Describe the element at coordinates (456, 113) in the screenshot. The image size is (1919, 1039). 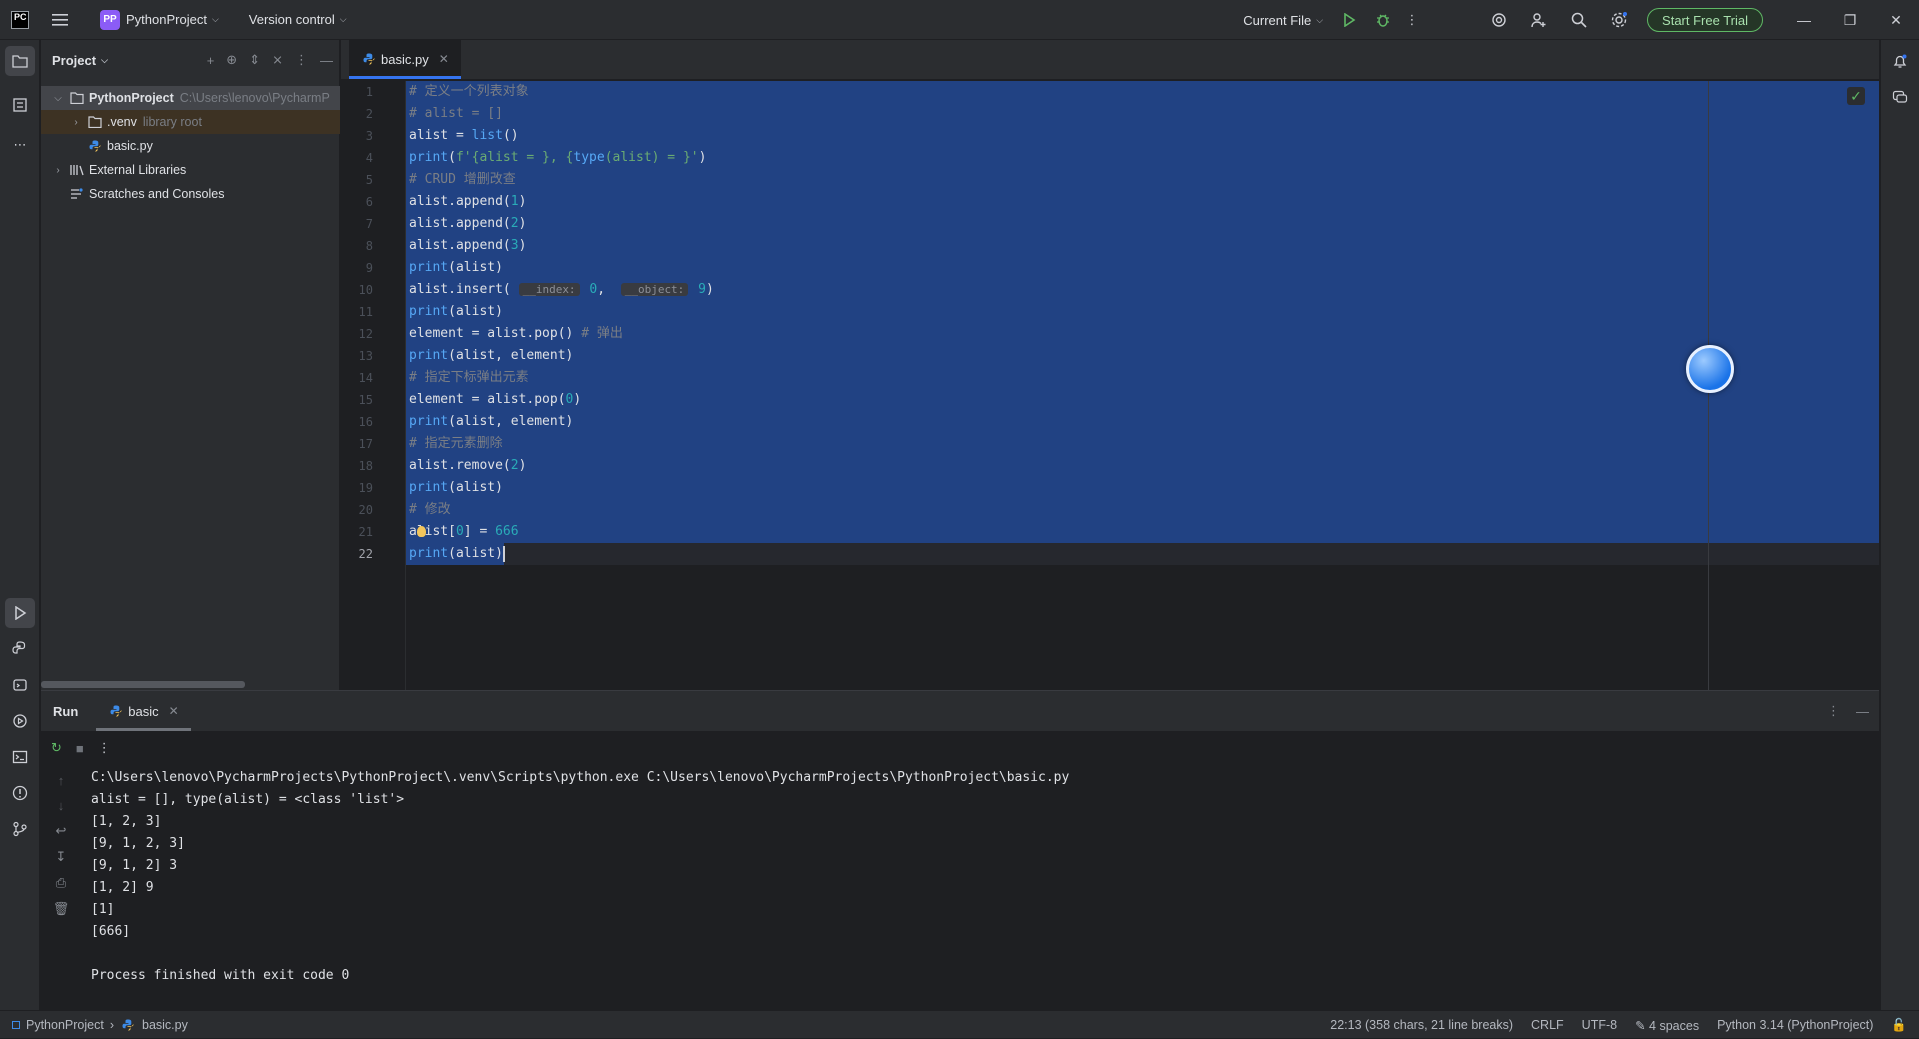
I see `code-line: # alist = []` at that location.